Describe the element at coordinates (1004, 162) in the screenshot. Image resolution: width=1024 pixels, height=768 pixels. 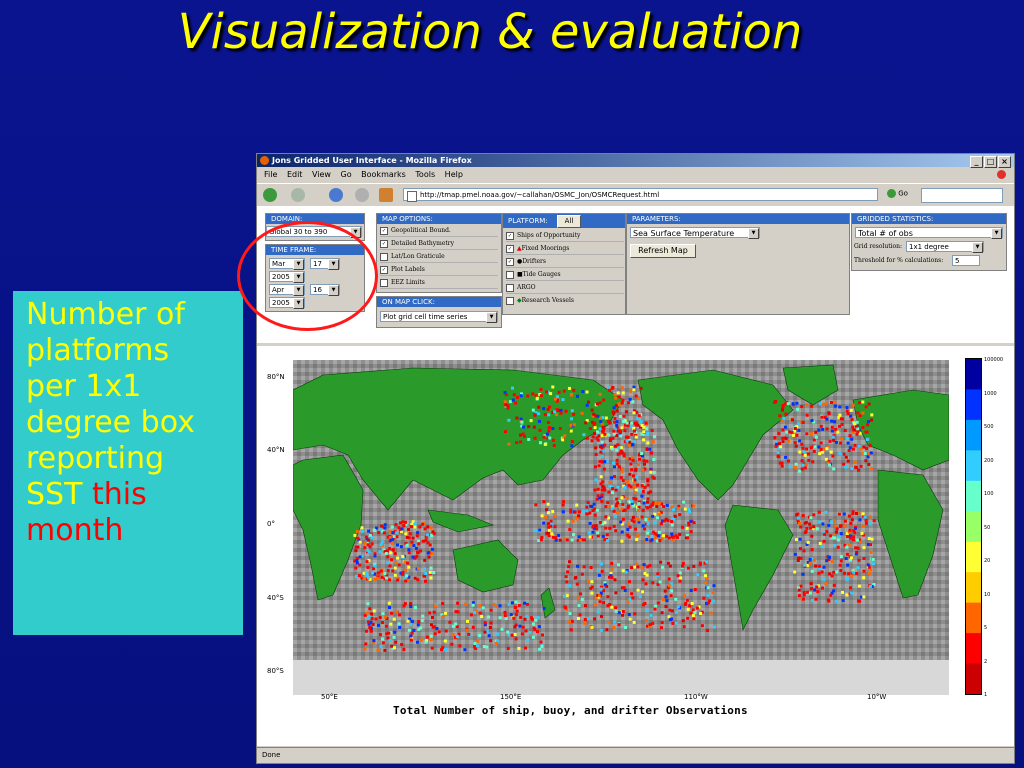
I see `close-button: ×` at that location.